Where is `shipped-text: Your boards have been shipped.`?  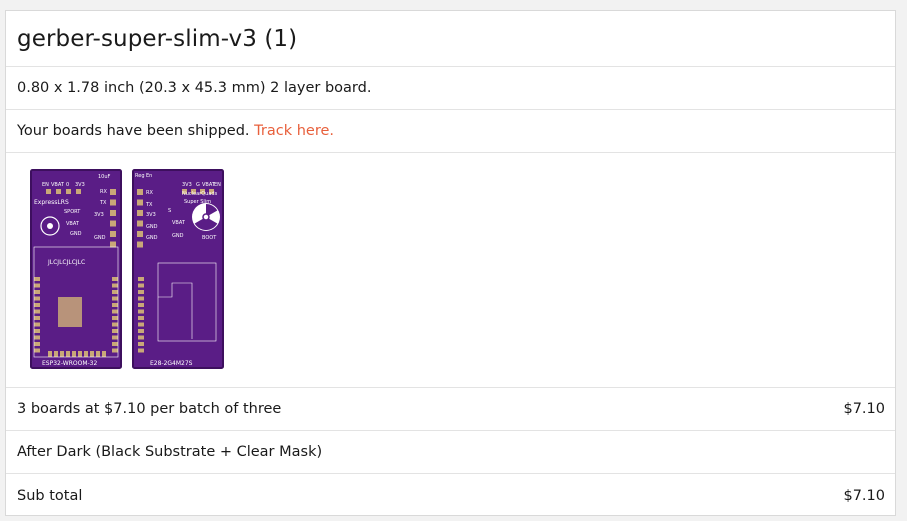 shipped-text: Your boards have been shipped. is located at coordinates (136, 131).